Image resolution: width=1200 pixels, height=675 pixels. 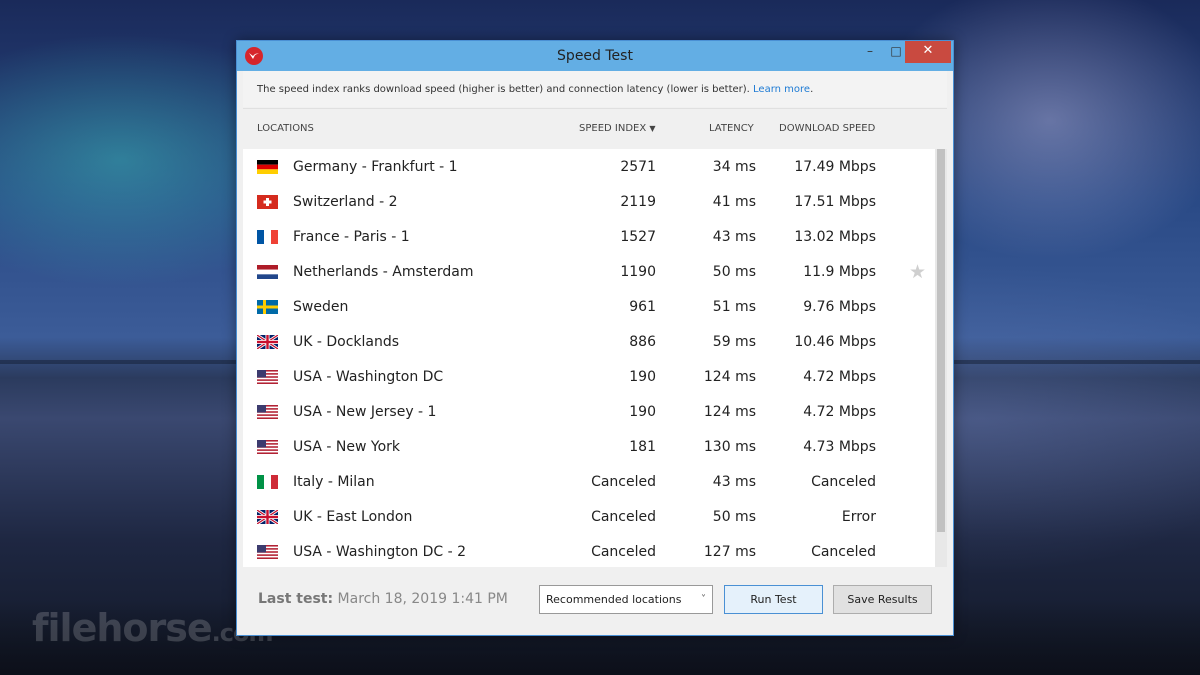 I want to click on learn-more-link: Learn more, so click(x=781, y=89).